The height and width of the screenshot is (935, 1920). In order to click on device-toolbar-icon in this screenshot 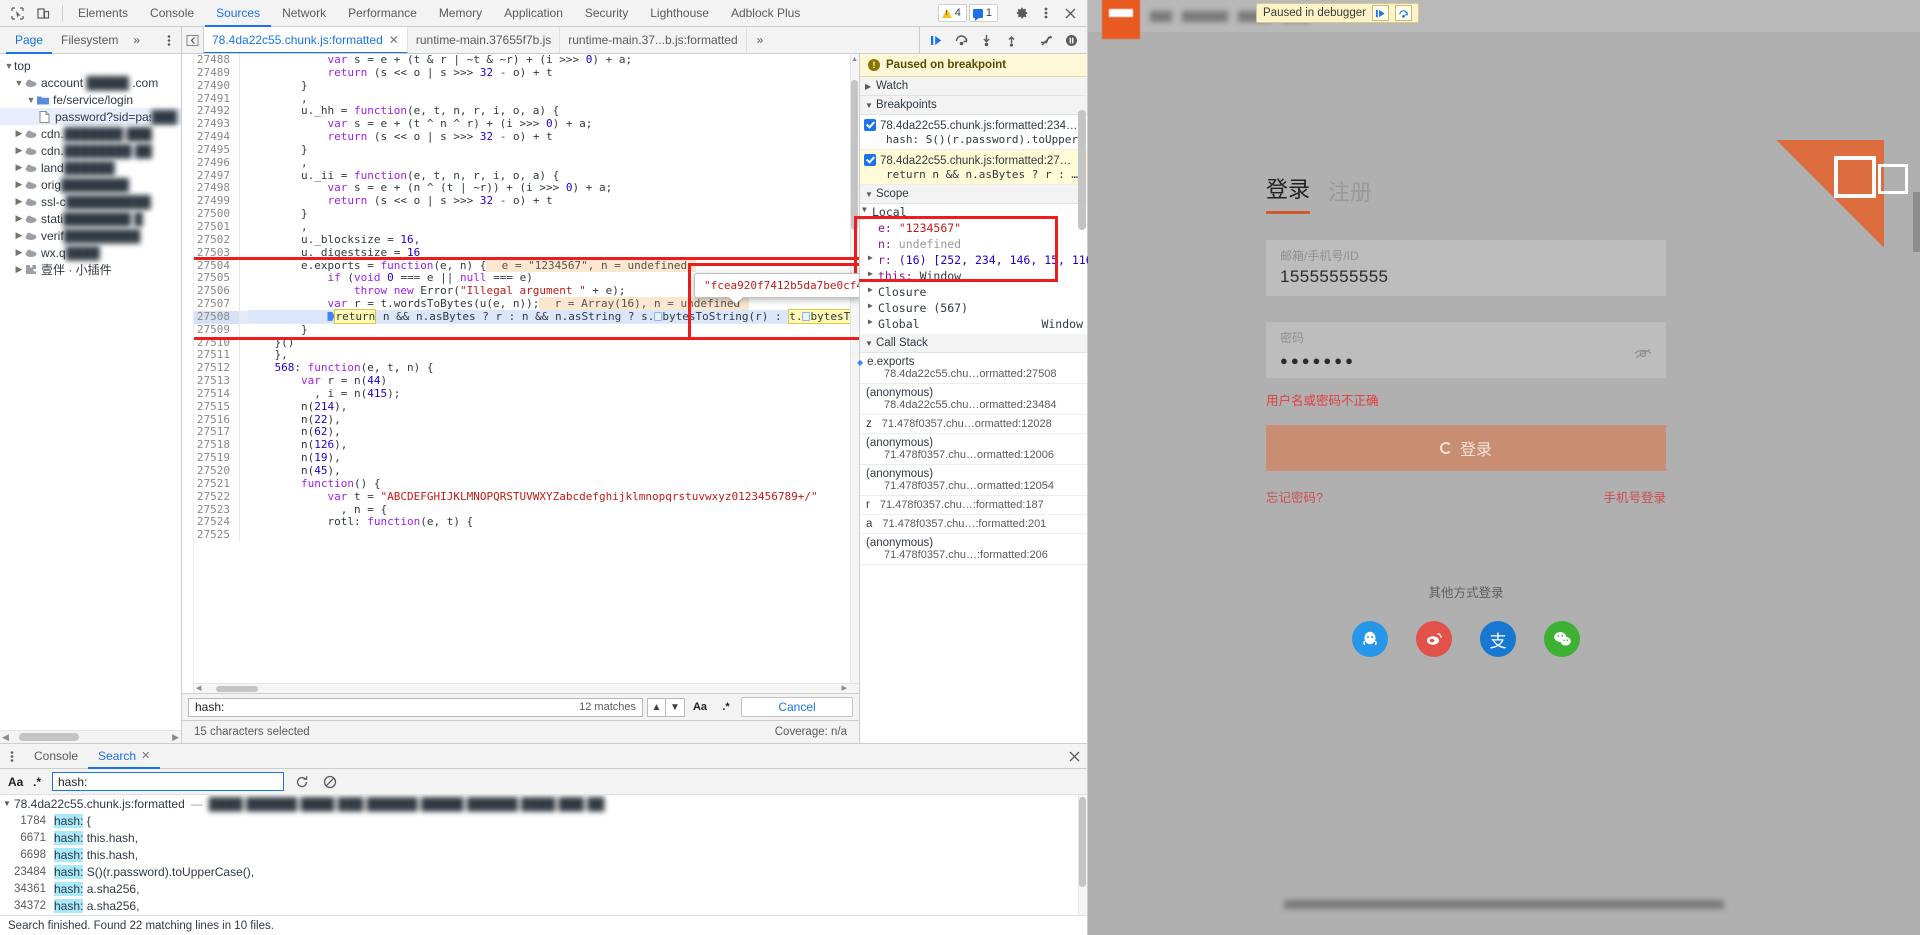, I will do `click(43, 13)`.